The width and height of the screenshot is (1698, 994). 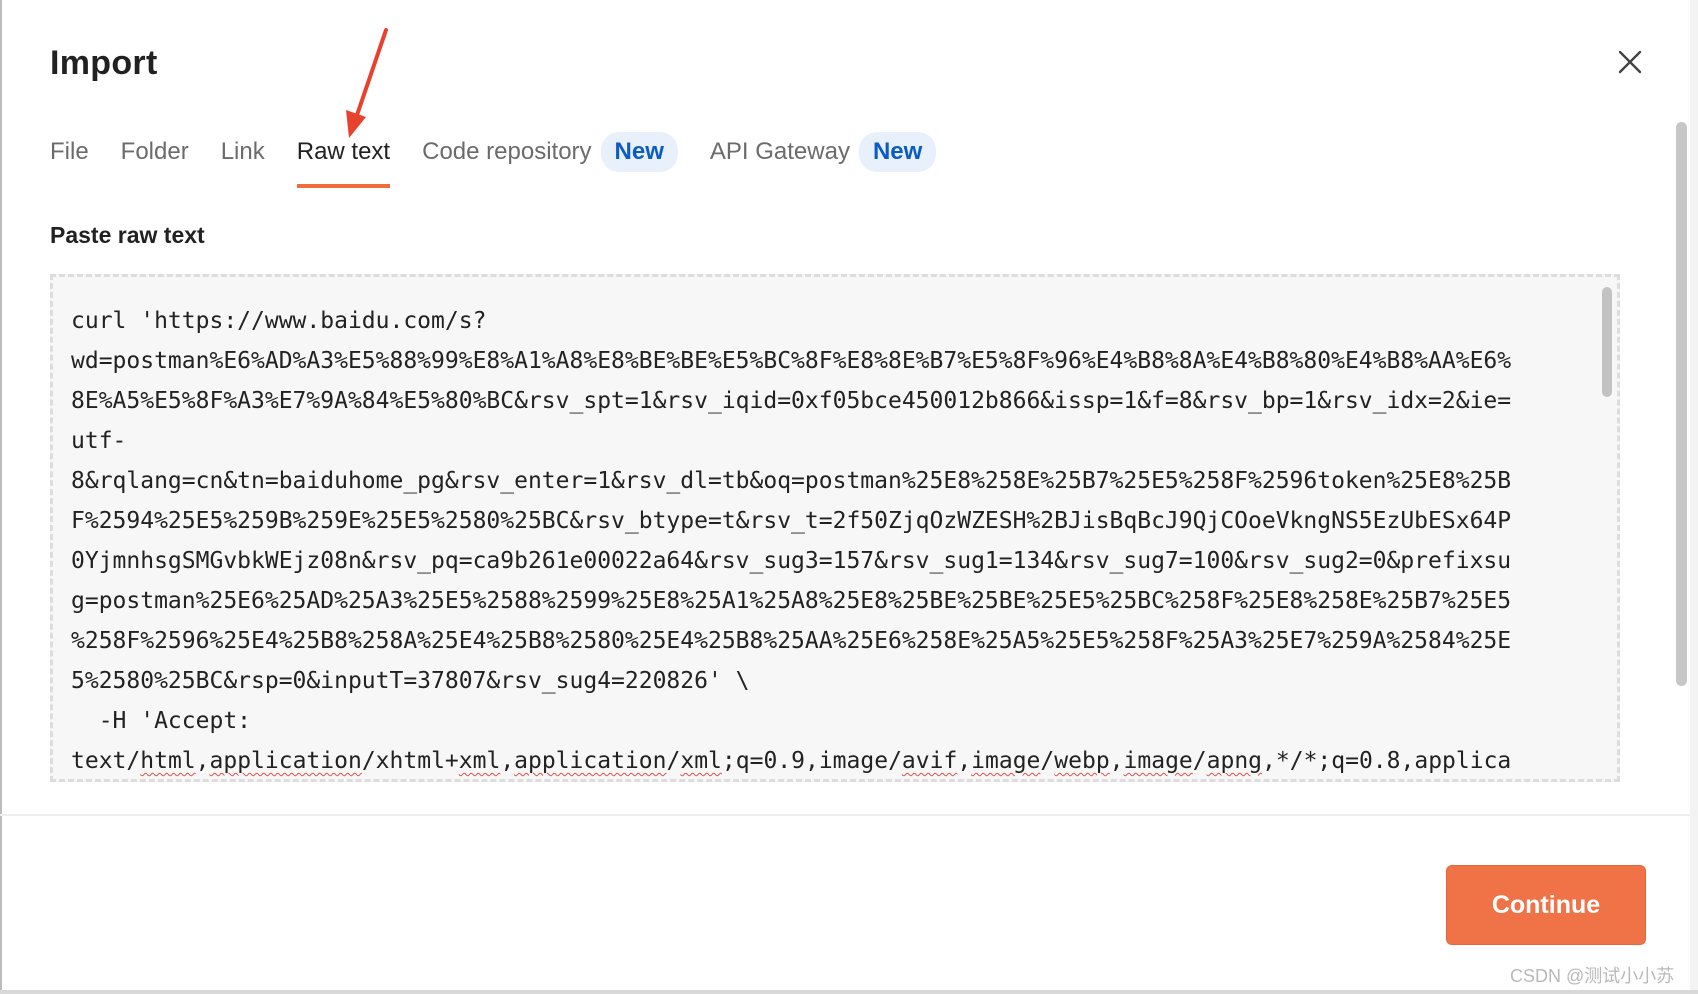 I want to click on window-bottom-edge, so click(x=849, y=992).